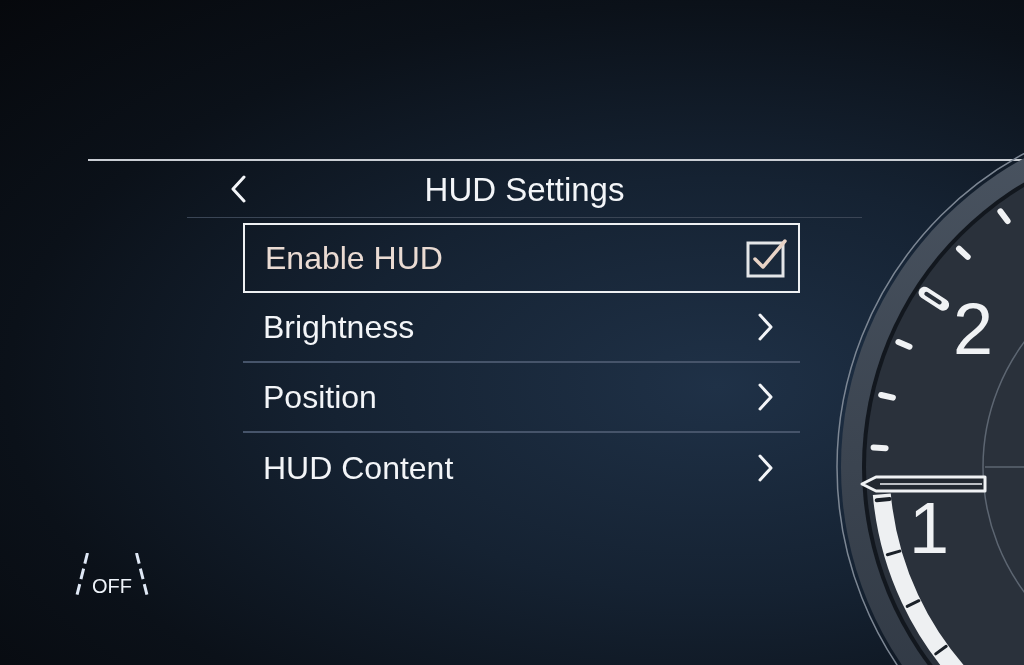 This screenshot has height=665, width=1024. I want to click on menu-item: Brightness, so click(521, 328).